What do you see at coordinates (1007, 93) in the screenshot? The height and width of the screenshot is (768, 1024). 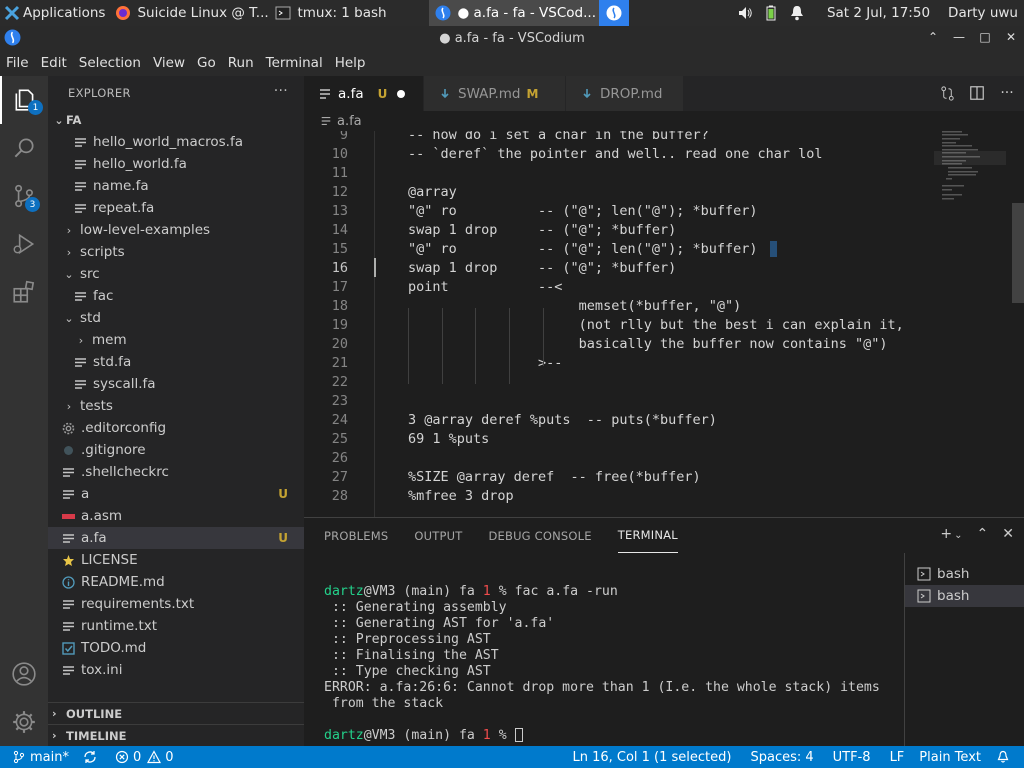 I see `more-actions-button: ···` at bounding box center [1007, 93].